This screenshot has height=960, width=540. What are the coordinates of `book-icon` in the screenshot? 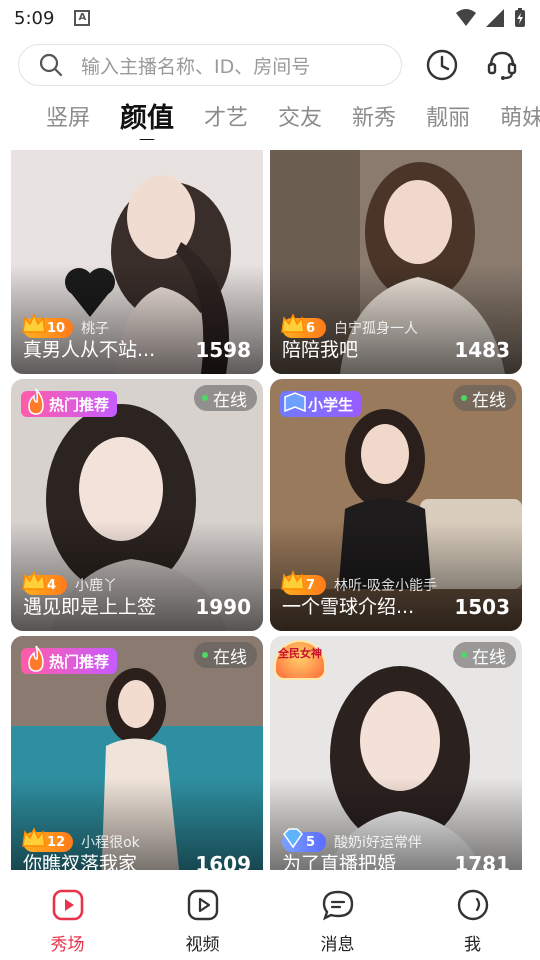 It's located at (295, 402).